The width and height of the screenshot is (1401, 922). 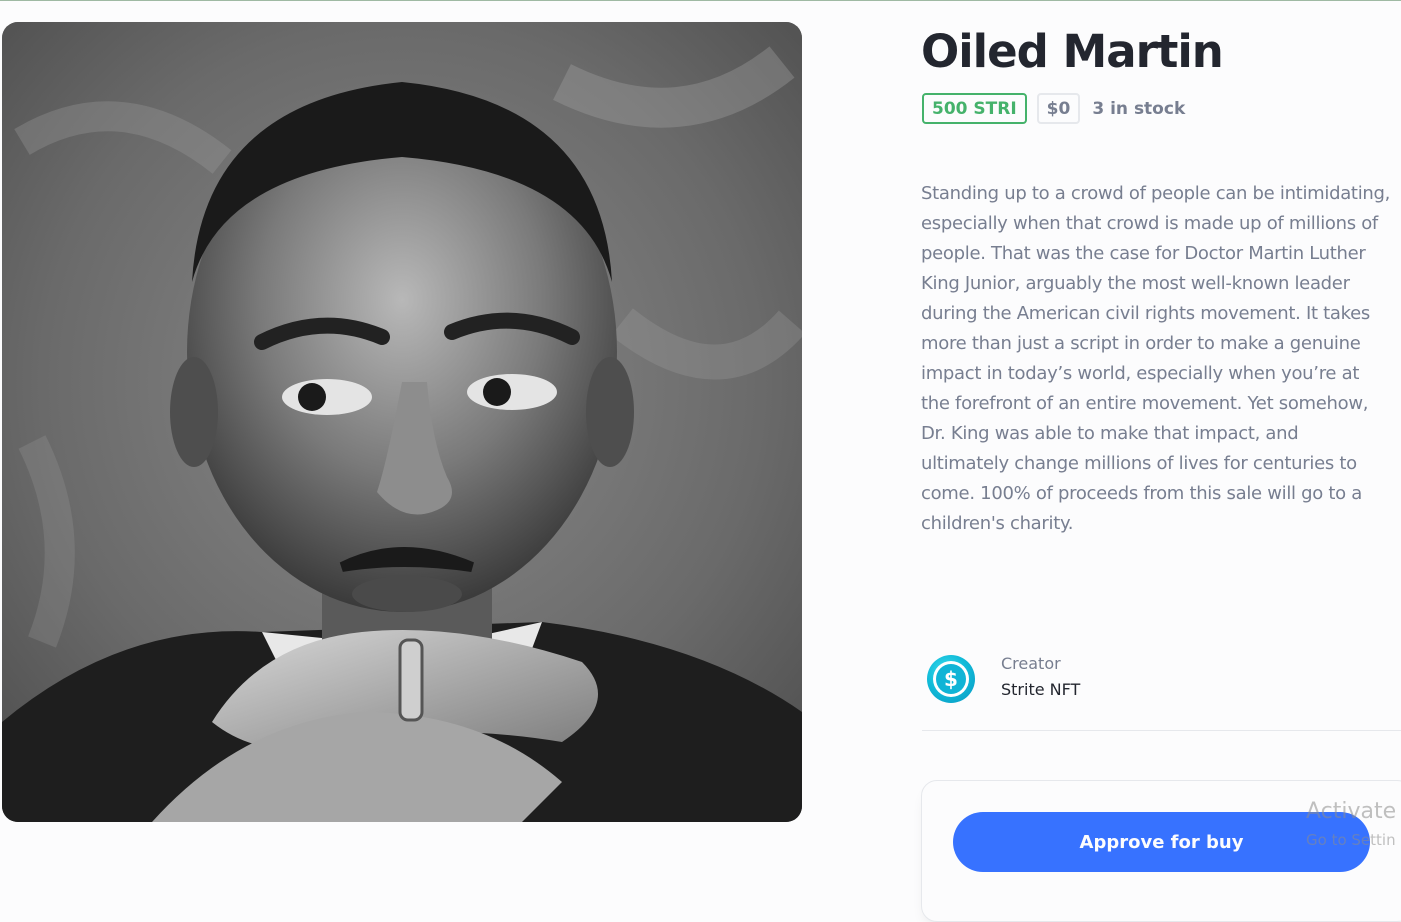 I want to click on creator-avatar: $, so click(x=951, y=679).